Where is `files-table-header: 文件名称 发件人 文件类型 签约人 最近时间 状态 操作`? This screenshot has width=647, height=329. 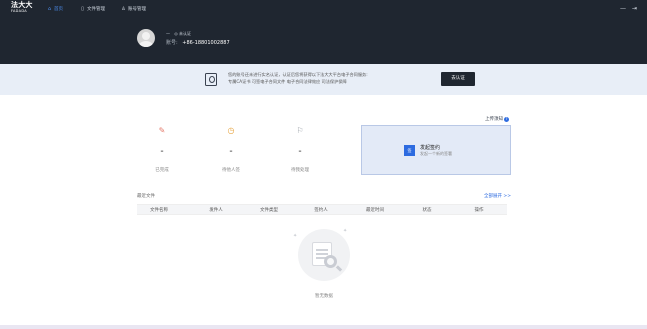 files-table-header: 文件名称 发件人 文件类型 签约人 最近时间 状态 操作 is located at coordinates (322, 209).